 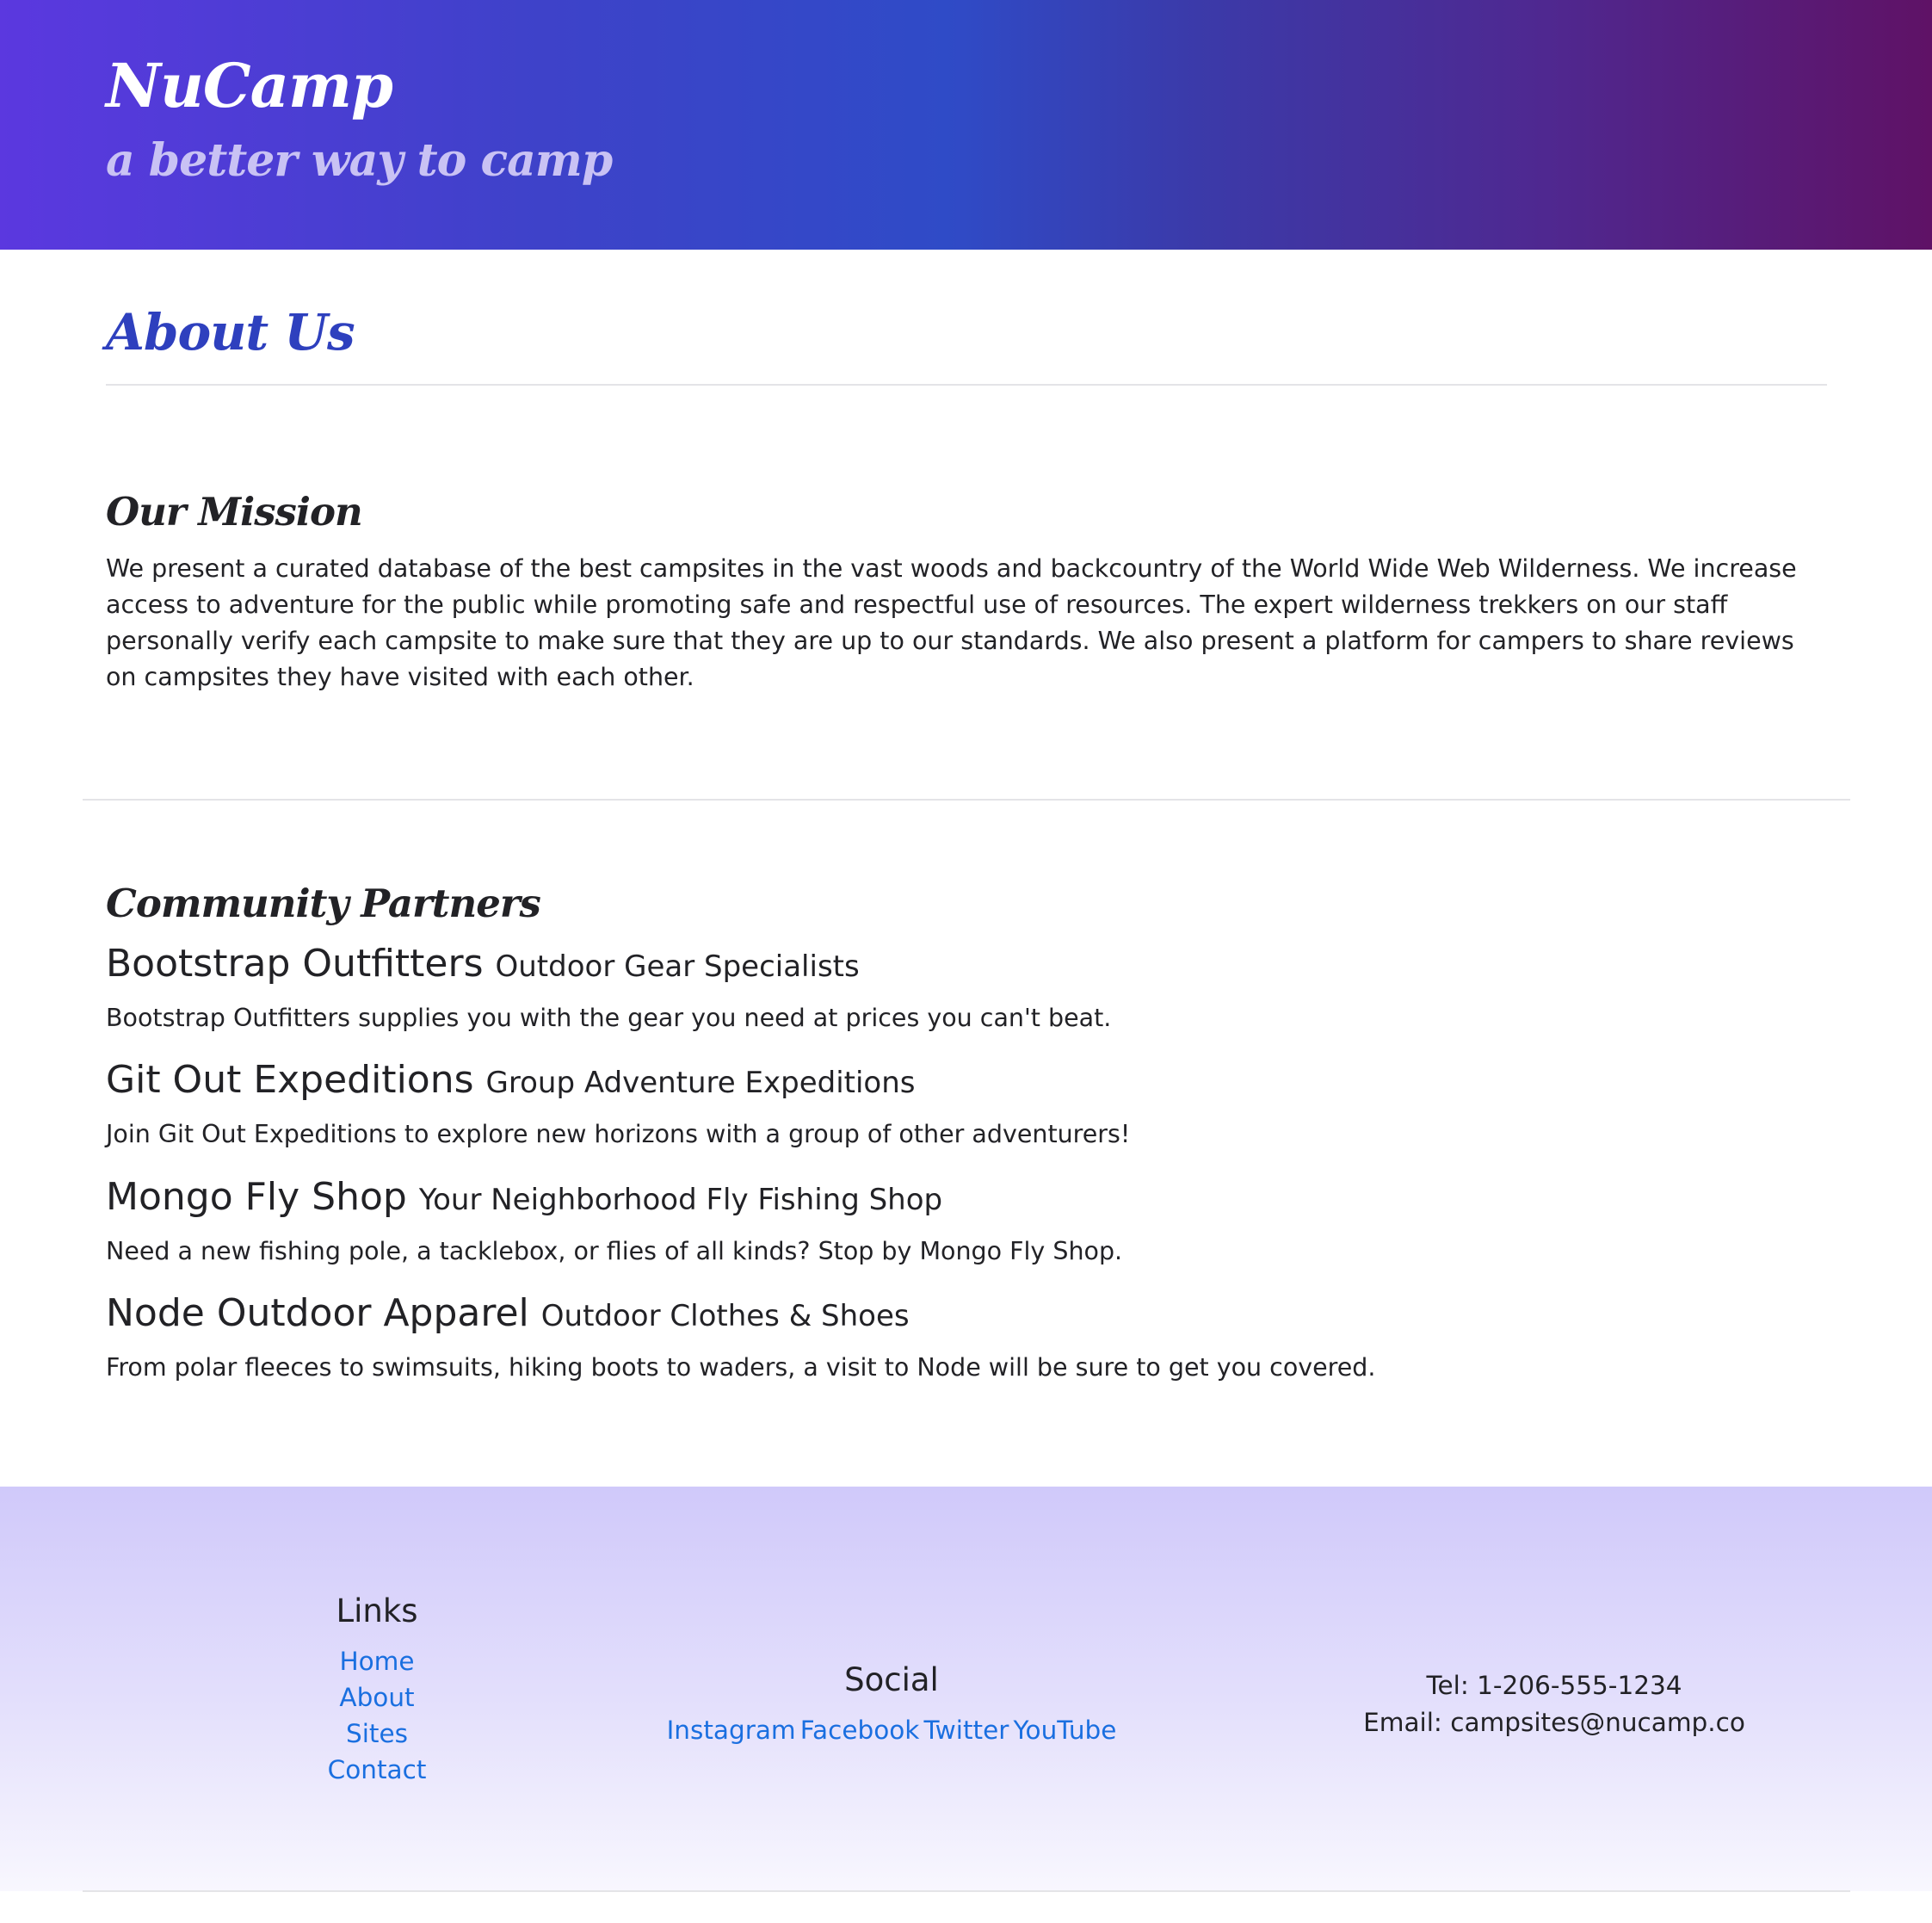 What do you see at coordinates (295, 964) in the screenshot?
I see `partner-name: Bootstrap Outfitters` at bounding box center [295, 964].